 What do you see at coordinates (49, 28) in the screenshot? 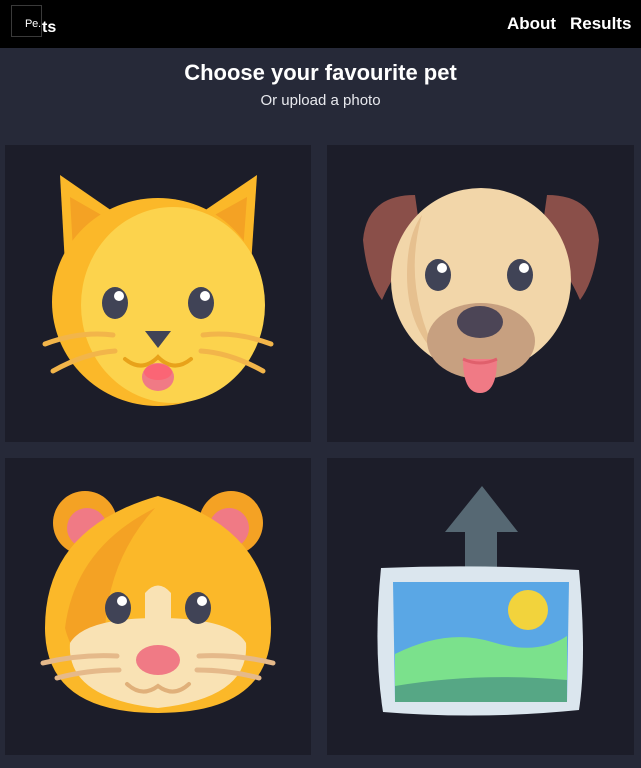
I see `logo-text: ts` at bounding box center [49, 28].